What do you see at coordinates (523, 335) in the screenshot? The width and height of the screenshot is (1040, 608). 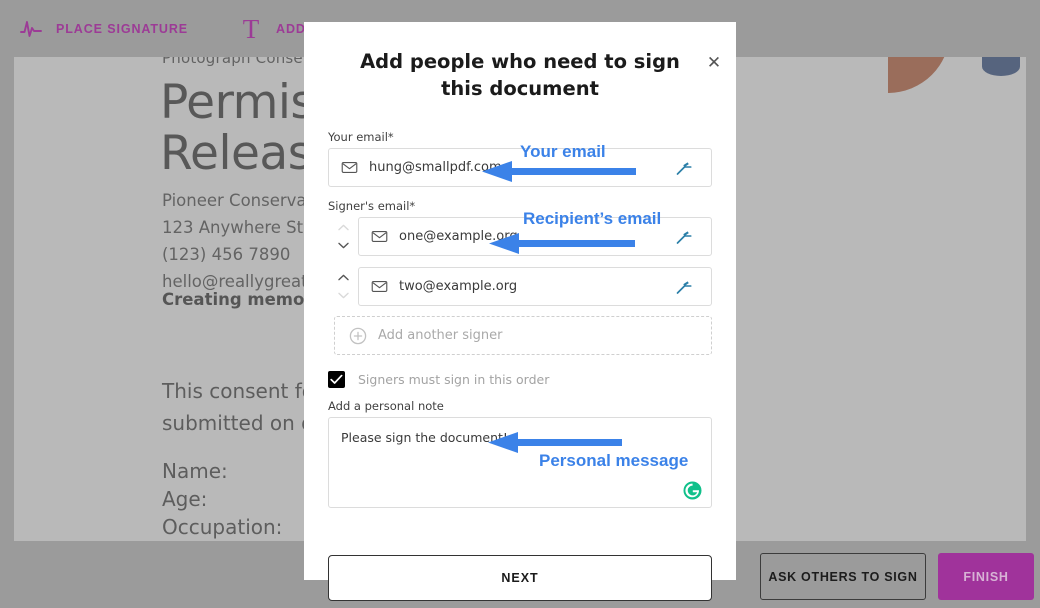 I see `add-another-signer-button: Add another signer` at bounding box center [523, 335].